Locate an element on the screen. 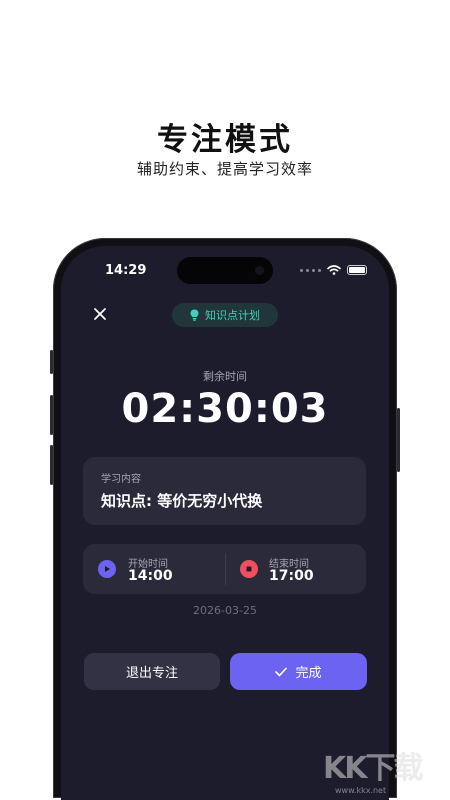 Image resolution: width=450 pixels, height=800 pixels. close-icon is located at coordinates (100, 314).